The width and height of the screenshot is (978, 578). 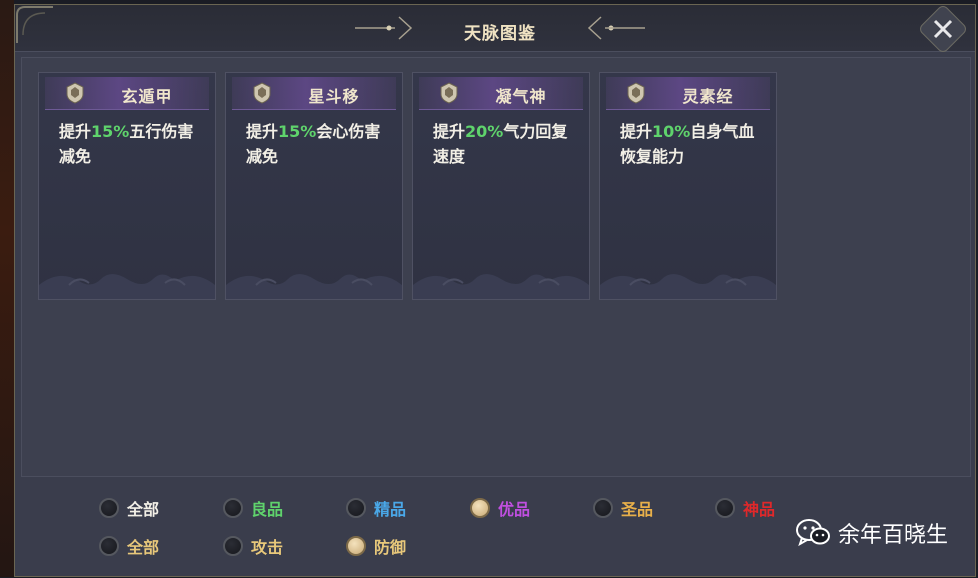 I want to click on filter-label: 防御, so click(x=390, y=547).